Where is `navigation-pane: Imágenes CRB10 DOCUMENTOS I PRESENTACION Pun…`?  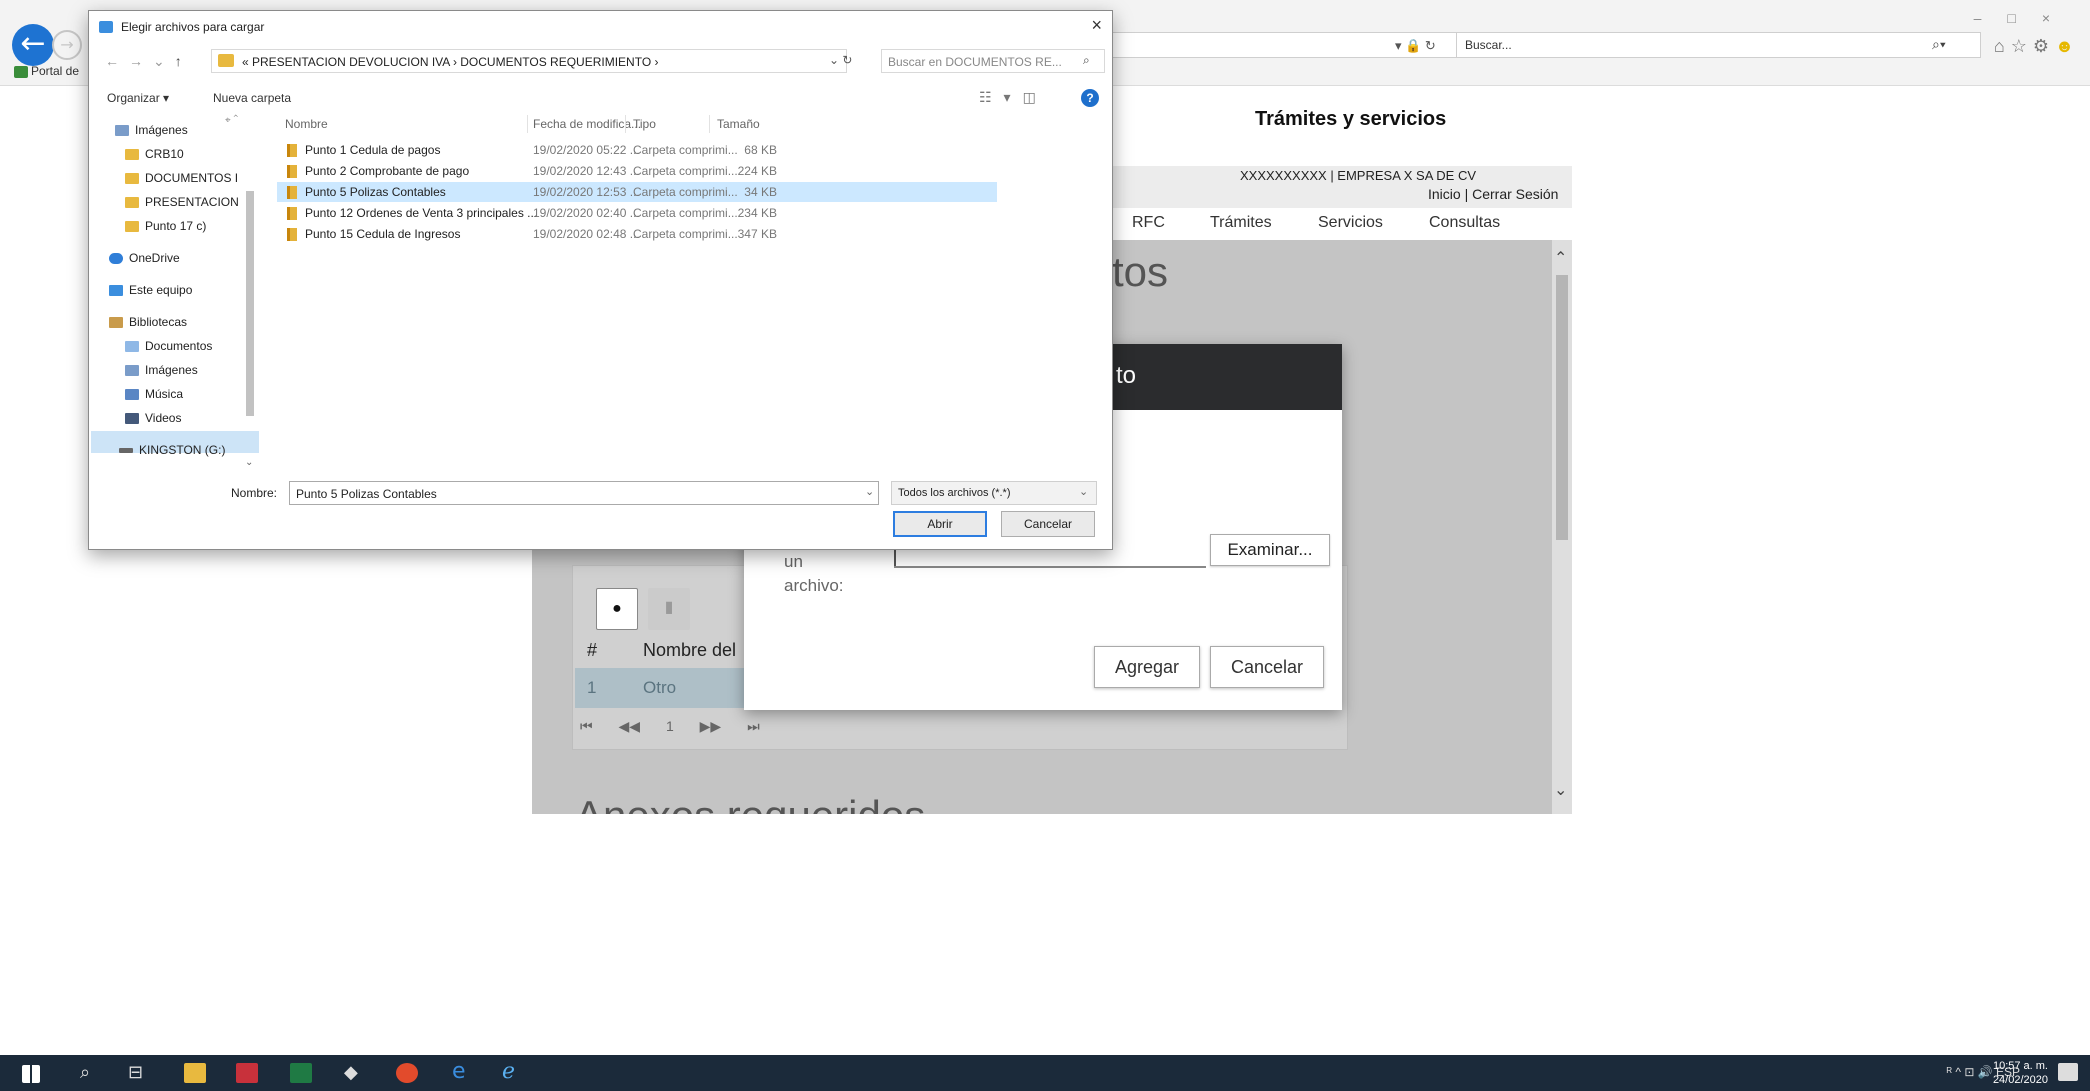
navigation-pane: Imágenes CRB10 DOCUMENTOS I PRESENTACION Pun… is located at coordinates (174, 293).